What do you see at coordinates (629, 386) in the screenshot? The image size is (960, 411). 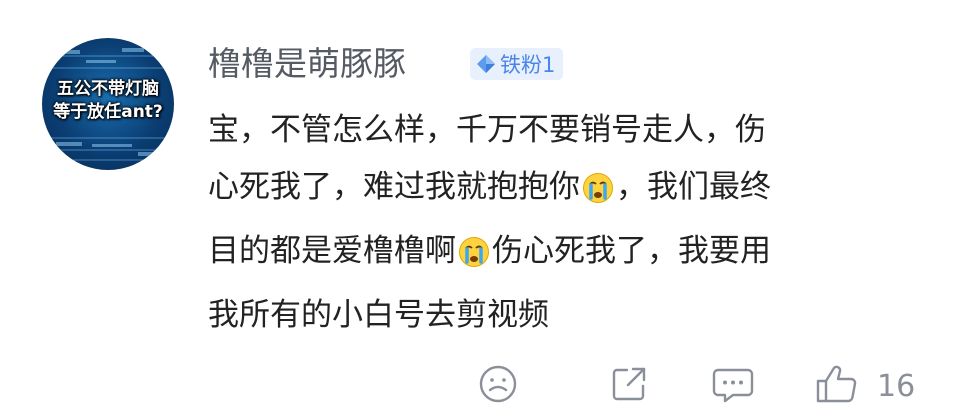 I see `share-icon` at bounding box center [629, 386].